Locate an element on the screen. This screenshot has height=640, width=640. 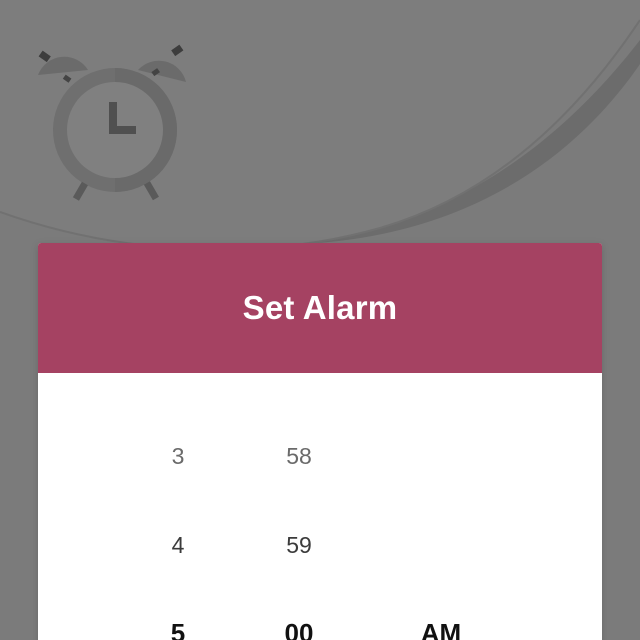
minute-option: 59 is located at coordinates (299, 545).